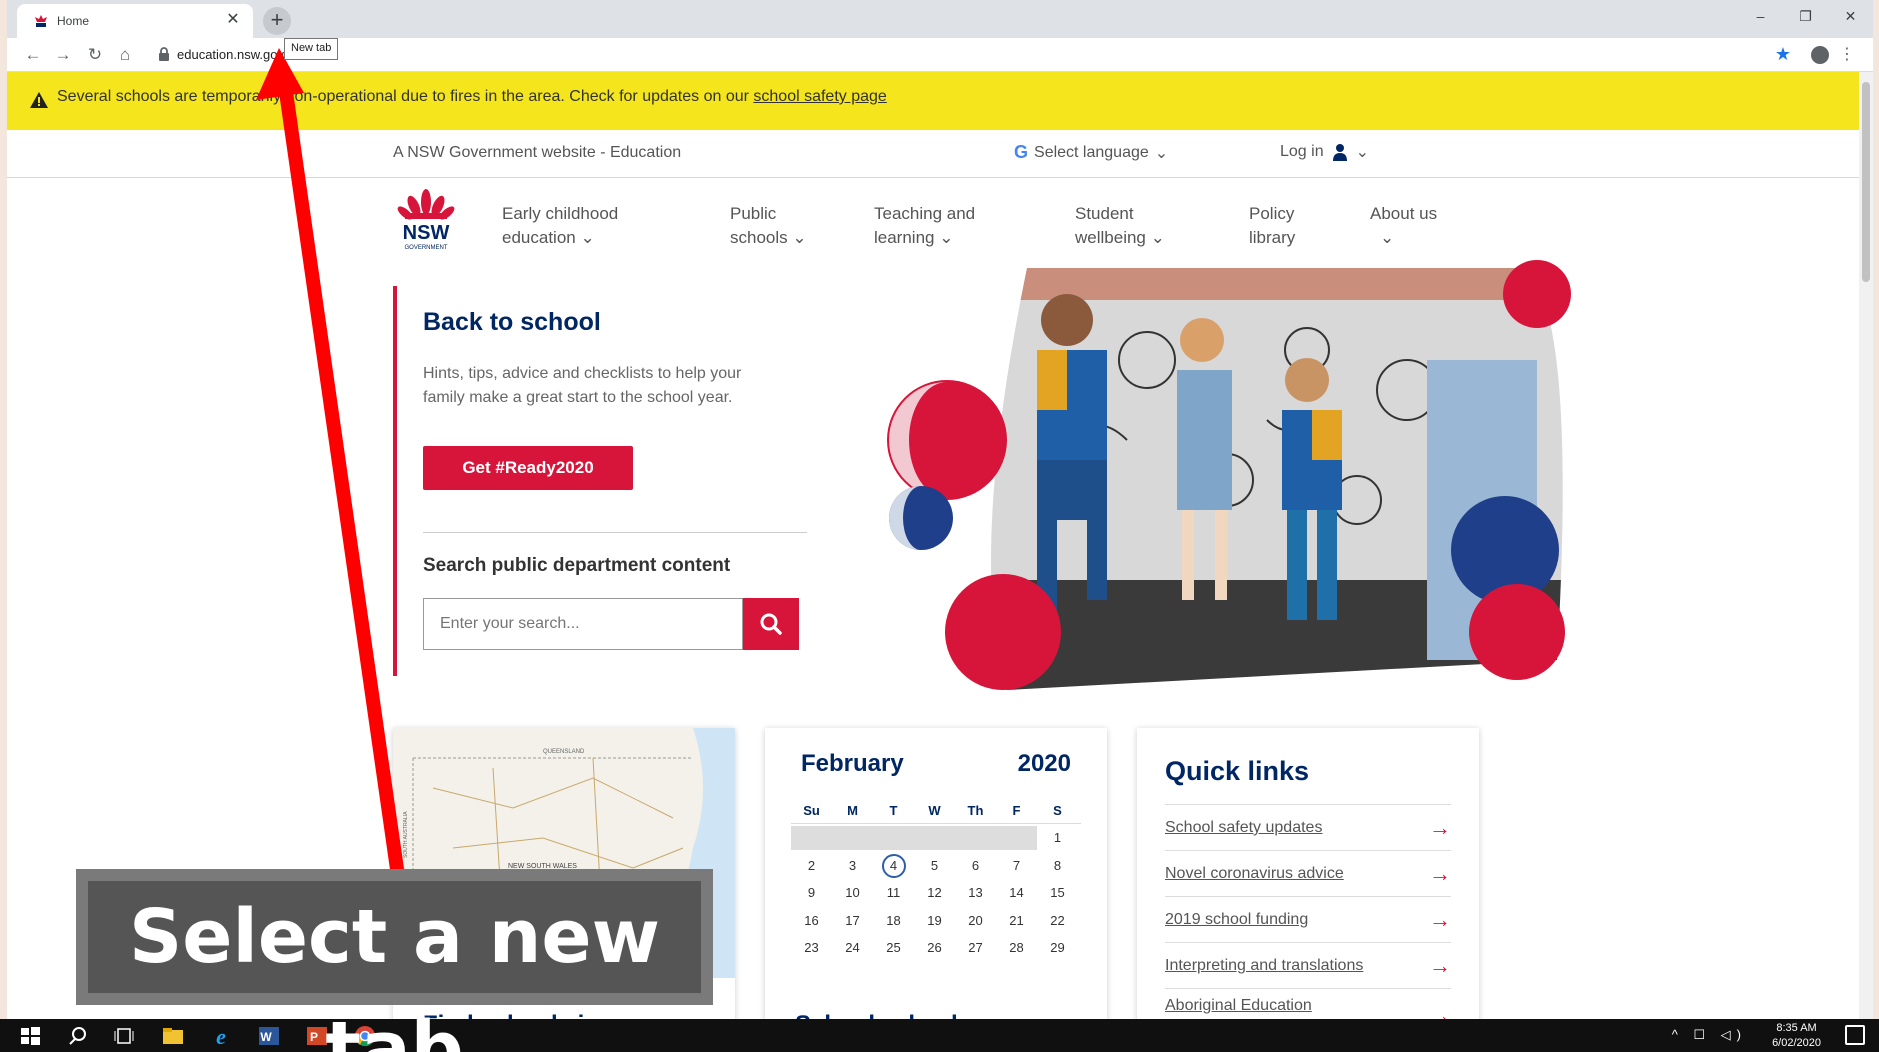 Image resolution: width=1879 pixels, height=1052 pixels. Describe the element at coordinates (277, 21) in the screenshot. I see `new-tab-button: +` at that location.